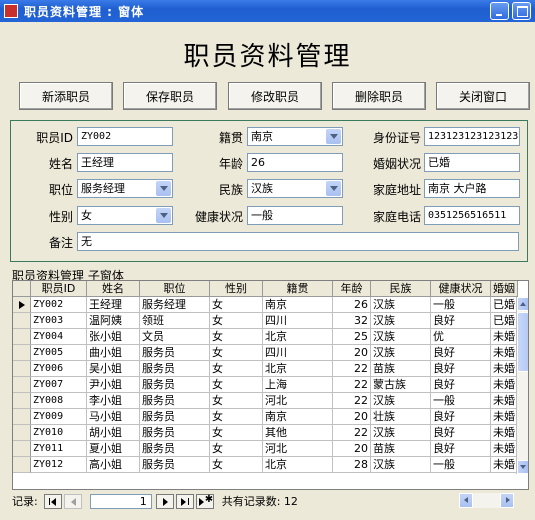 This screenshot has height=520, width=535. I want to click on minimize-button, so click(499, 11).